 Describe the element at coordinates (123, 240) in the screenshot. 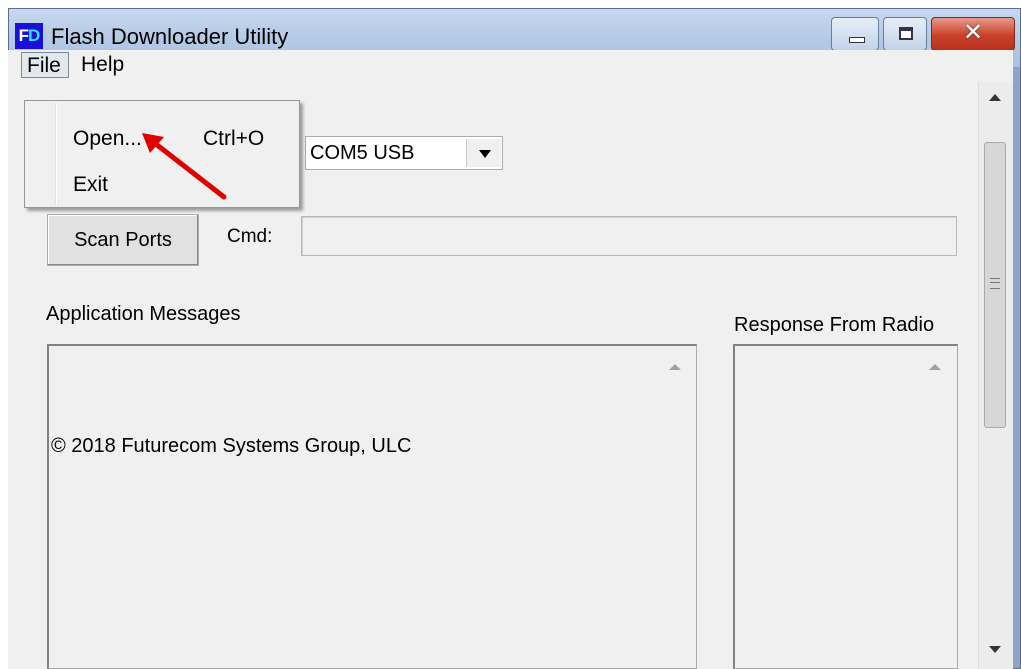

I see `scan-ports-button: Scan Ports` at that location.